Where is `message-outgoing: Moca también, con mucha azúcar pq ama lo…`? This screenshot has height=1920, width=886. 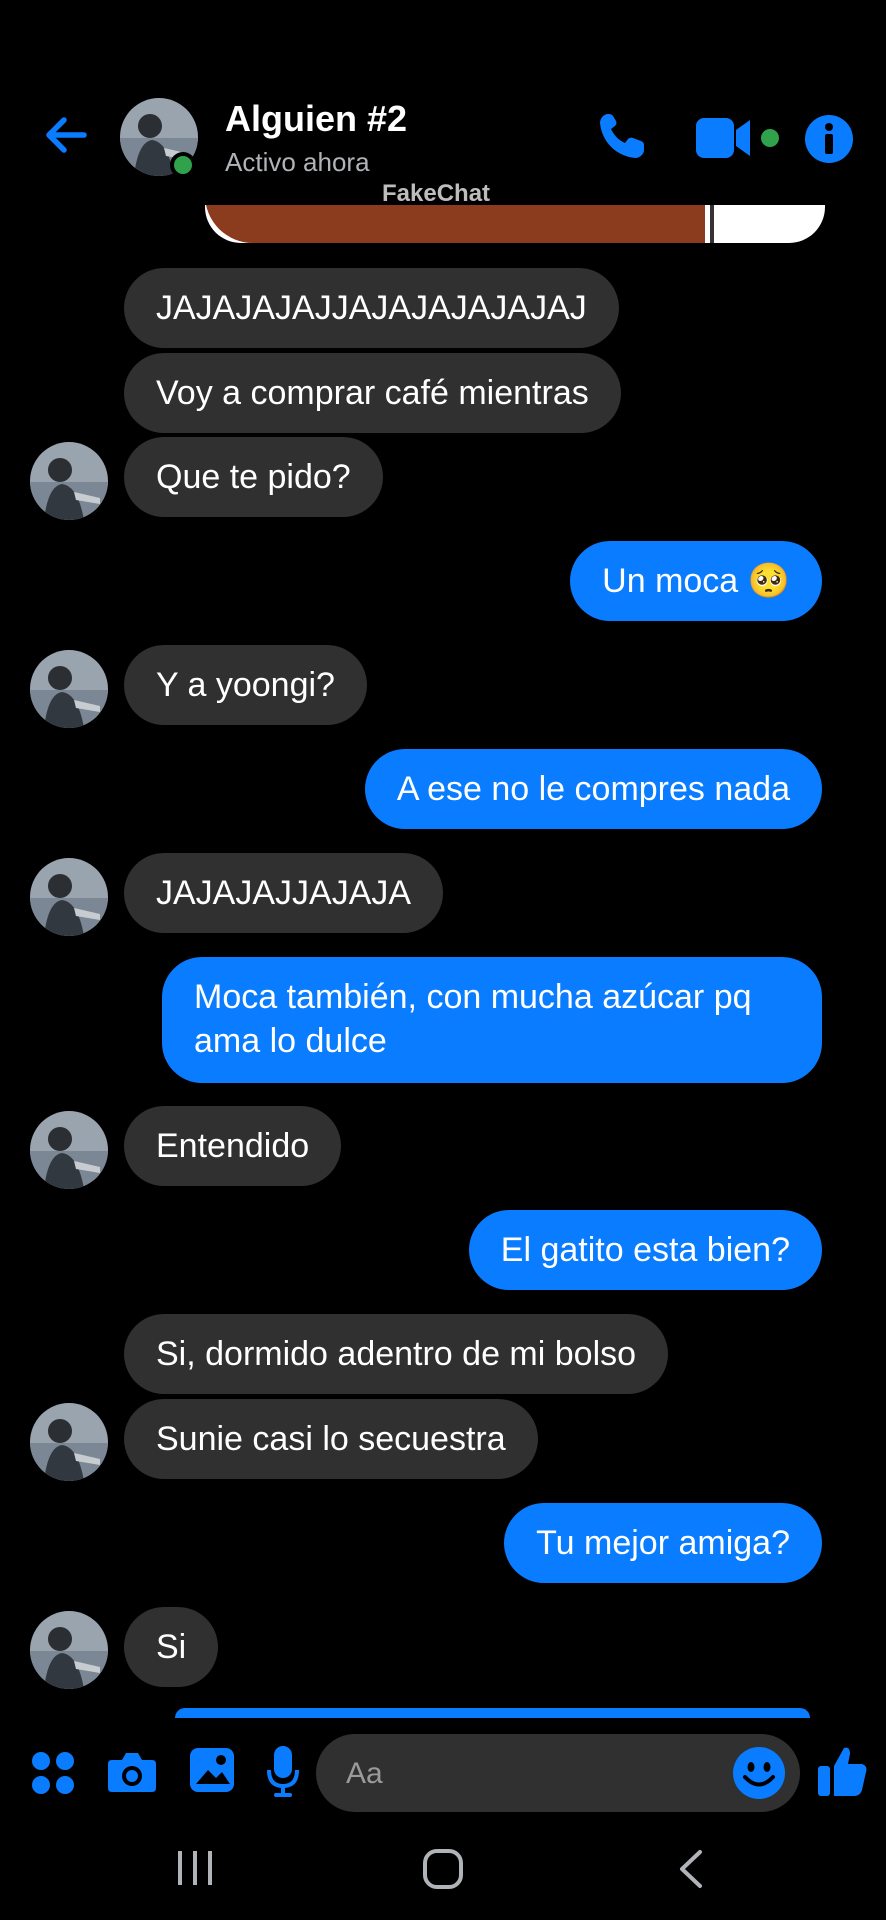
message-outgoing: Moca también, con mucha azúcar pq ama lo… is located at coordinates (492, 1020).